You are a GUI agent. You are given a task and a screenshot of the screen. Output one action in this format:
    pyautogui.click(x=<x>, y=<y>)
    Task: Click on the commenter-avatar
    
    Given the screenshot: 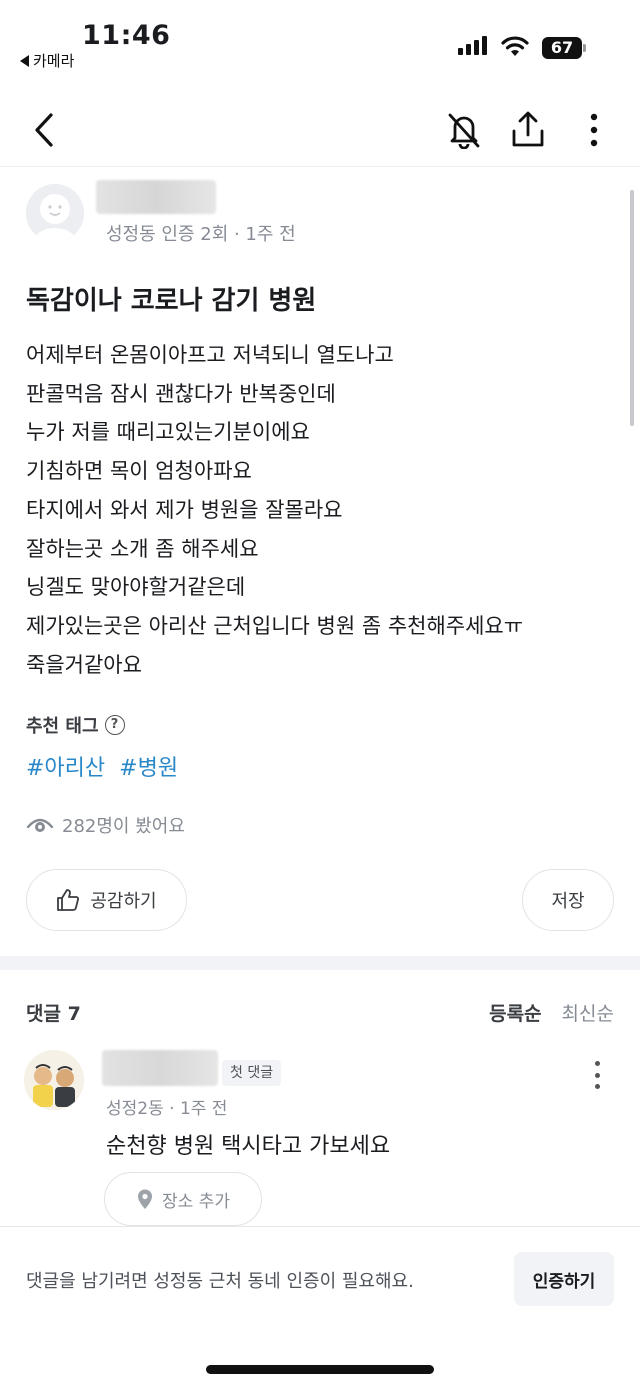 What is the action you would take?
    pyautogui.click(x=54, y=1080)
    